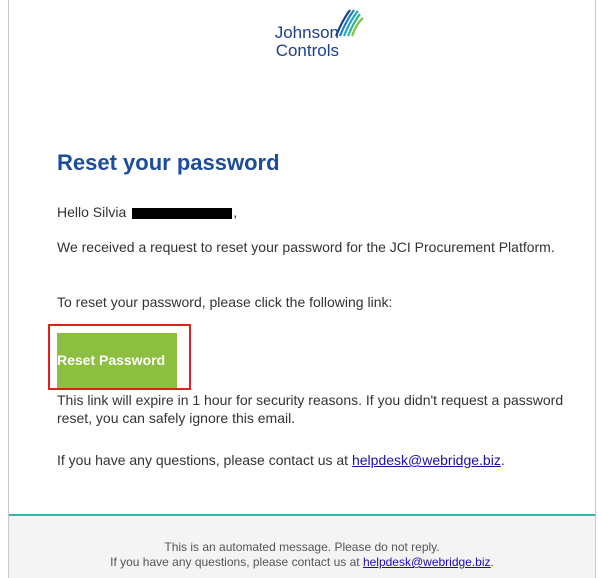  What do you see at coordinates (235, 212) in the screenshot?
I see `greeting-suffix: ,` at bounding box center [235, 212].